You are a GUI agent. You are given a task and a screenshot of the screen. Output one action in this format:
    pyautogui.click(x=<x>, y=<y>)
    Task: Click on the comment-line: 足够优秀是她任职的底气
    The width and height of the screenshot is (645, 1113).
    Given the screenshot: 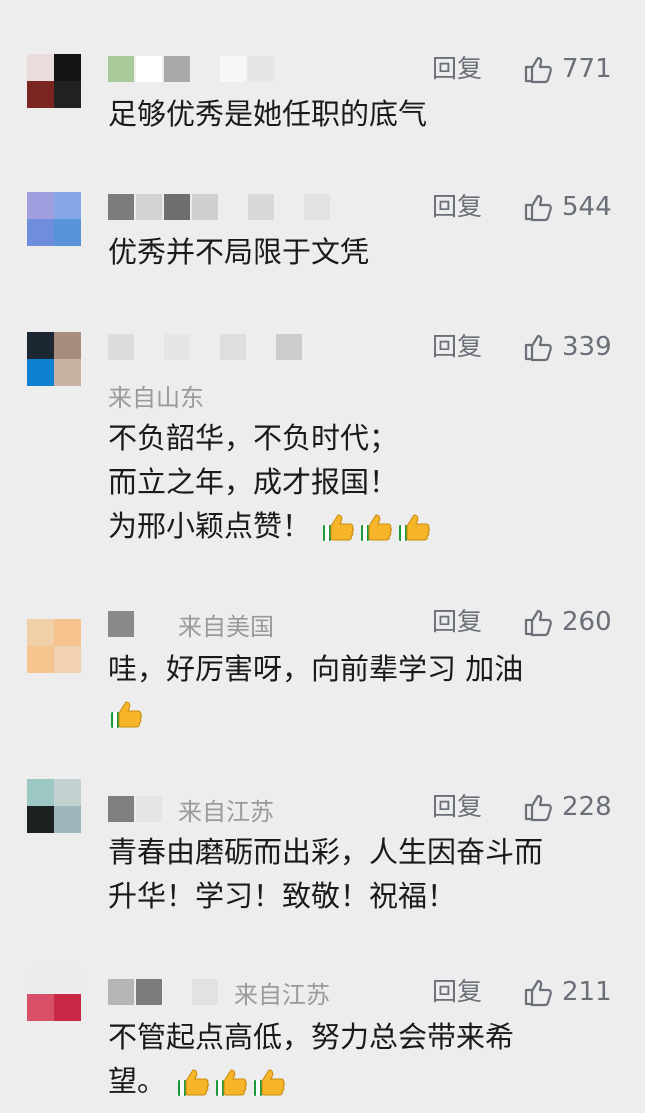 What is the action you would take?
    pyautogui.click(x=268, y=114)
    